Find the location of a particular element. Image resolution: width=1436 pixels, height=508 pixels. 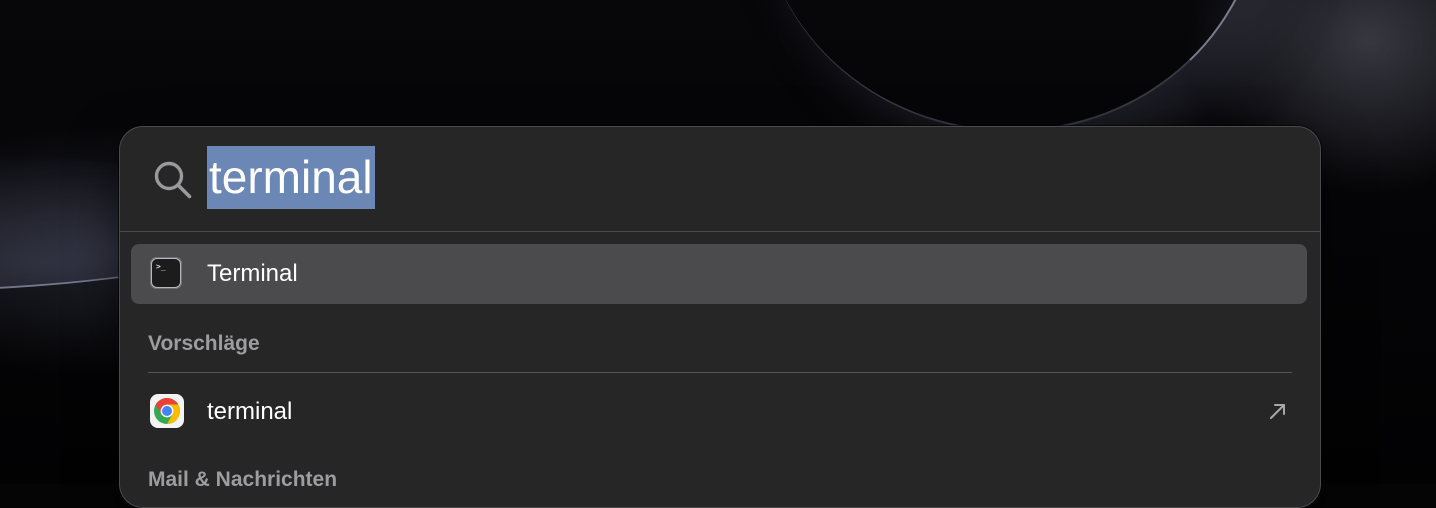

terminal-app-icon: >_ is located at coordinates (166, 273).